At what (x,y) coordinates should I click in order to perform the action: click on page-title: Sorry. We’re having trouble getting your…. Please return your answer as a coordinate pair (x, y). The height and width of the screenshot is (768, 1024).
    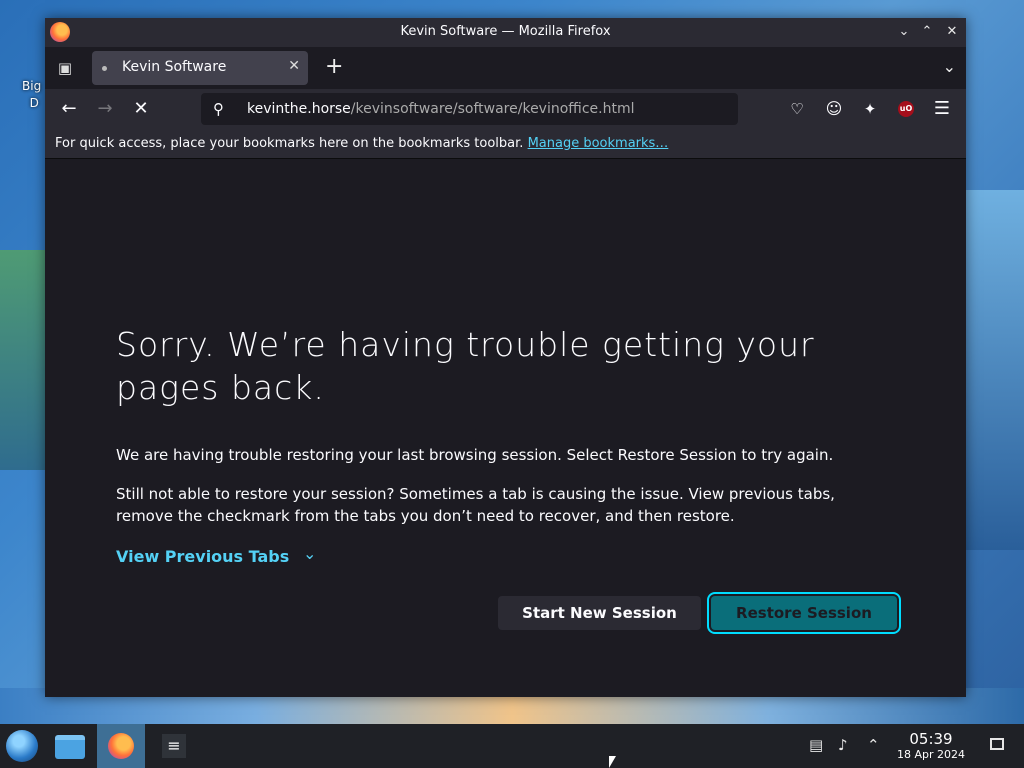
    Looking at the image, I should click on (465, 366).